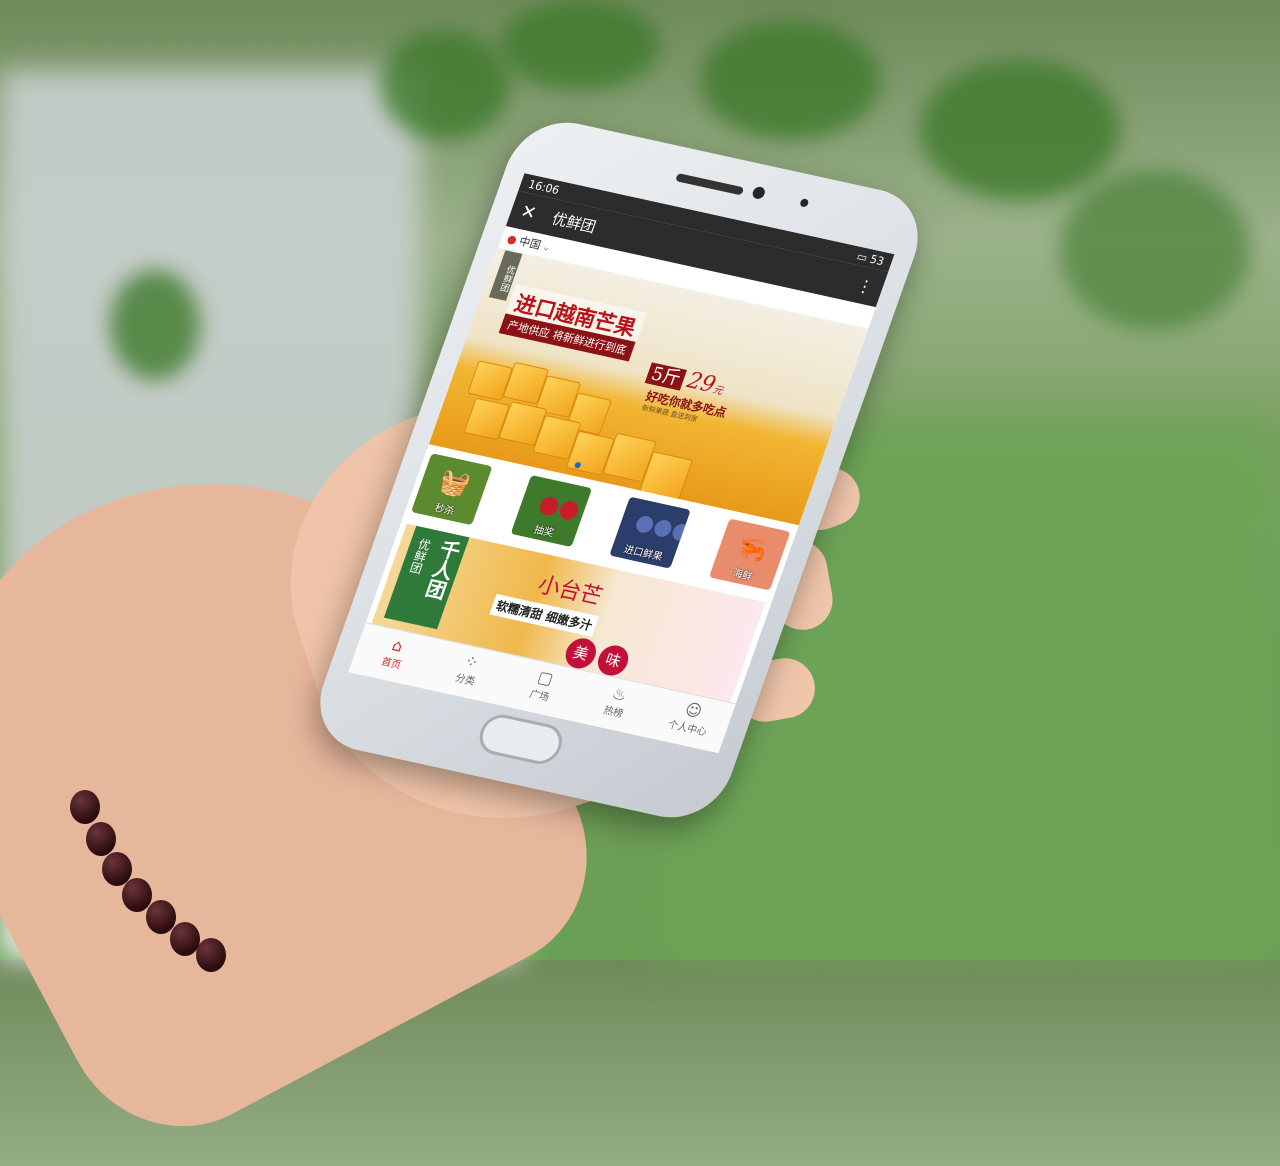  What do you see at coordinates (539, 696) in the screenshot?
I see `tab-label: 广场` at bounding box center [539, 696].